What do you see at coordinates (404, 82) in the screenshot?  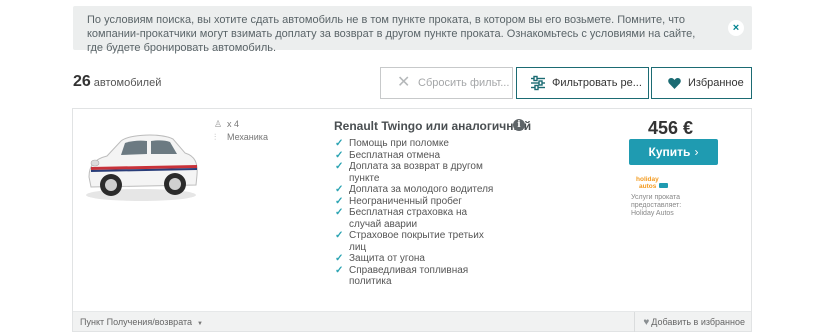 I see `close-icon: ✕` at bounding box center [404, 82].